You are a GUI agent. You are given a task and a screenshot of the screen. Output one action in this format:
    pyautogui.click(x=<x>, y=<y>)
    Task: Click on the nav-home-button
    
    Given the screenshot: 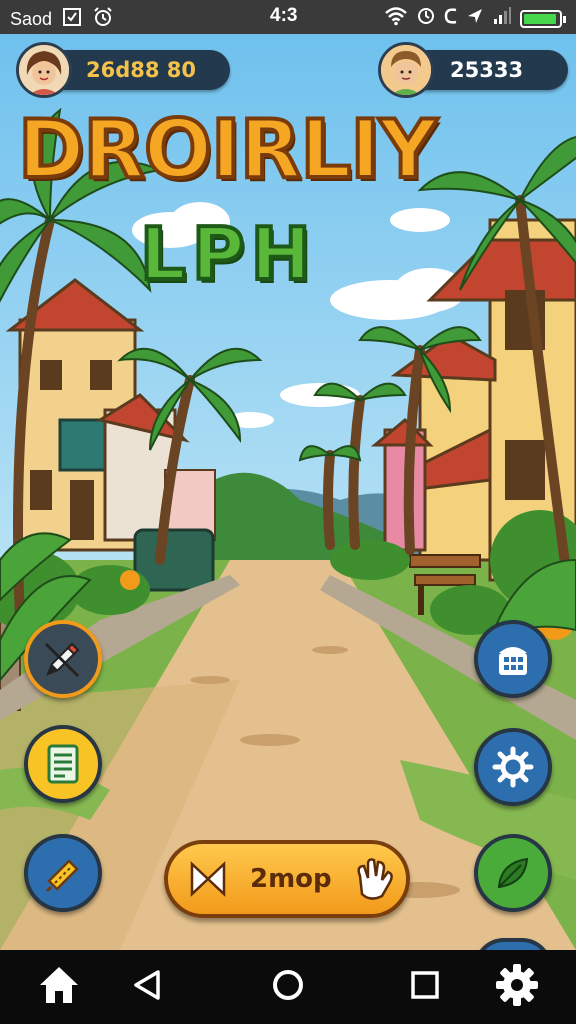 What is the action you would take?
    pyautogui.click(x=59, y=987)
    